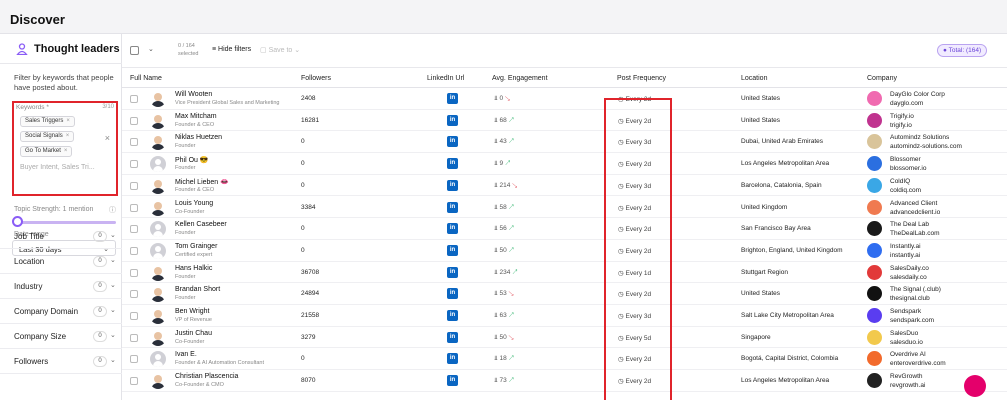  I want to click on company-domain: sendspark.com, so click(912, 320).